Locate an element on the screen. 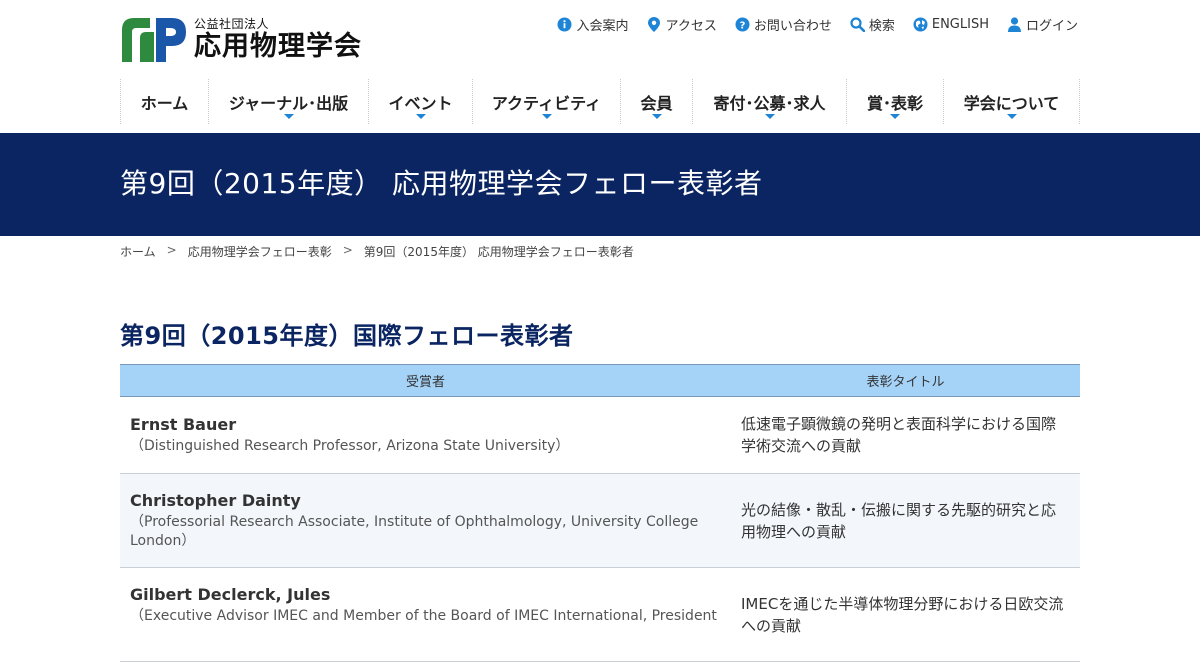 This screenshot has height=662, width=1200. utility-english: ENGLISH is located at coordinates (951, 24).